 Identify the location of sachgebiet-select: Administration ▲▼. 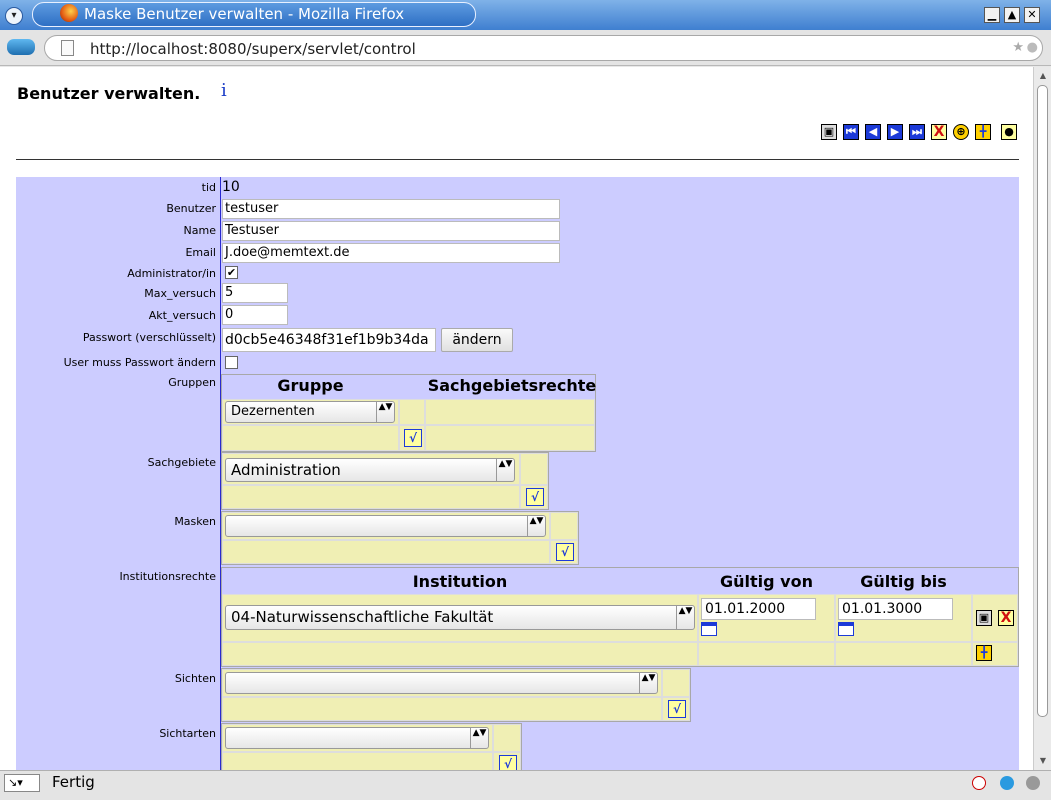
(370, 470).